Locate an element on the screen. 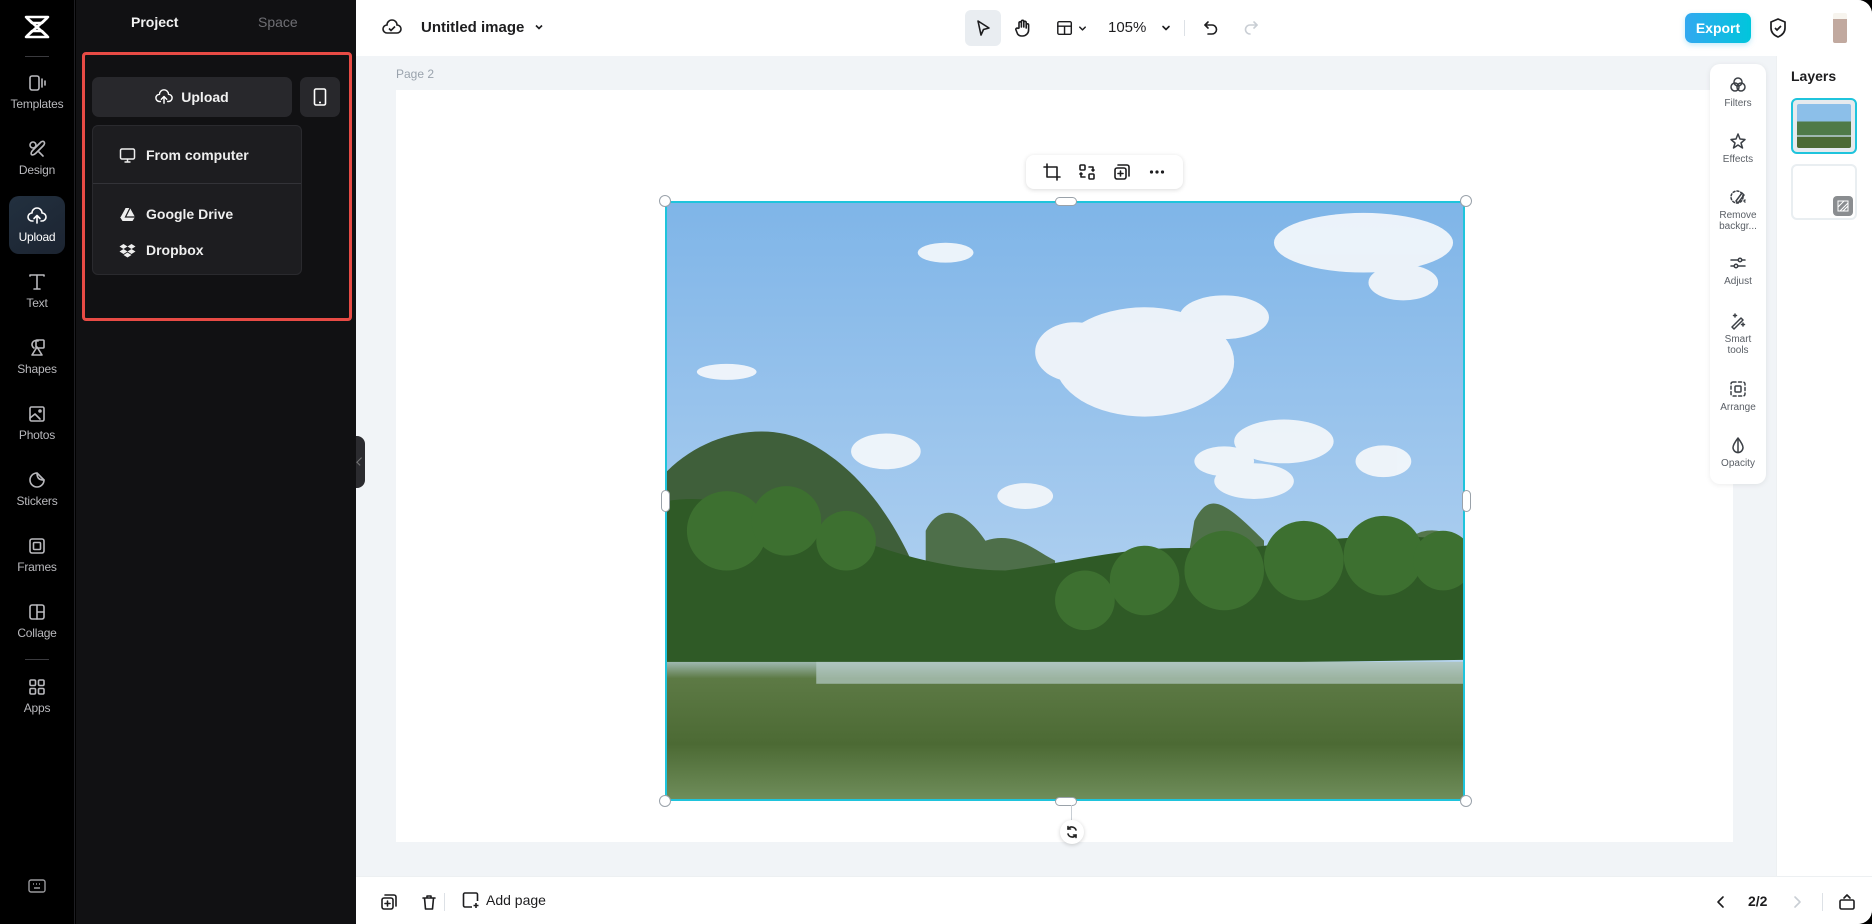 The height and width of the screenshot is (924, 1872). hand-tool-button is located at coordinates (1023, 28).